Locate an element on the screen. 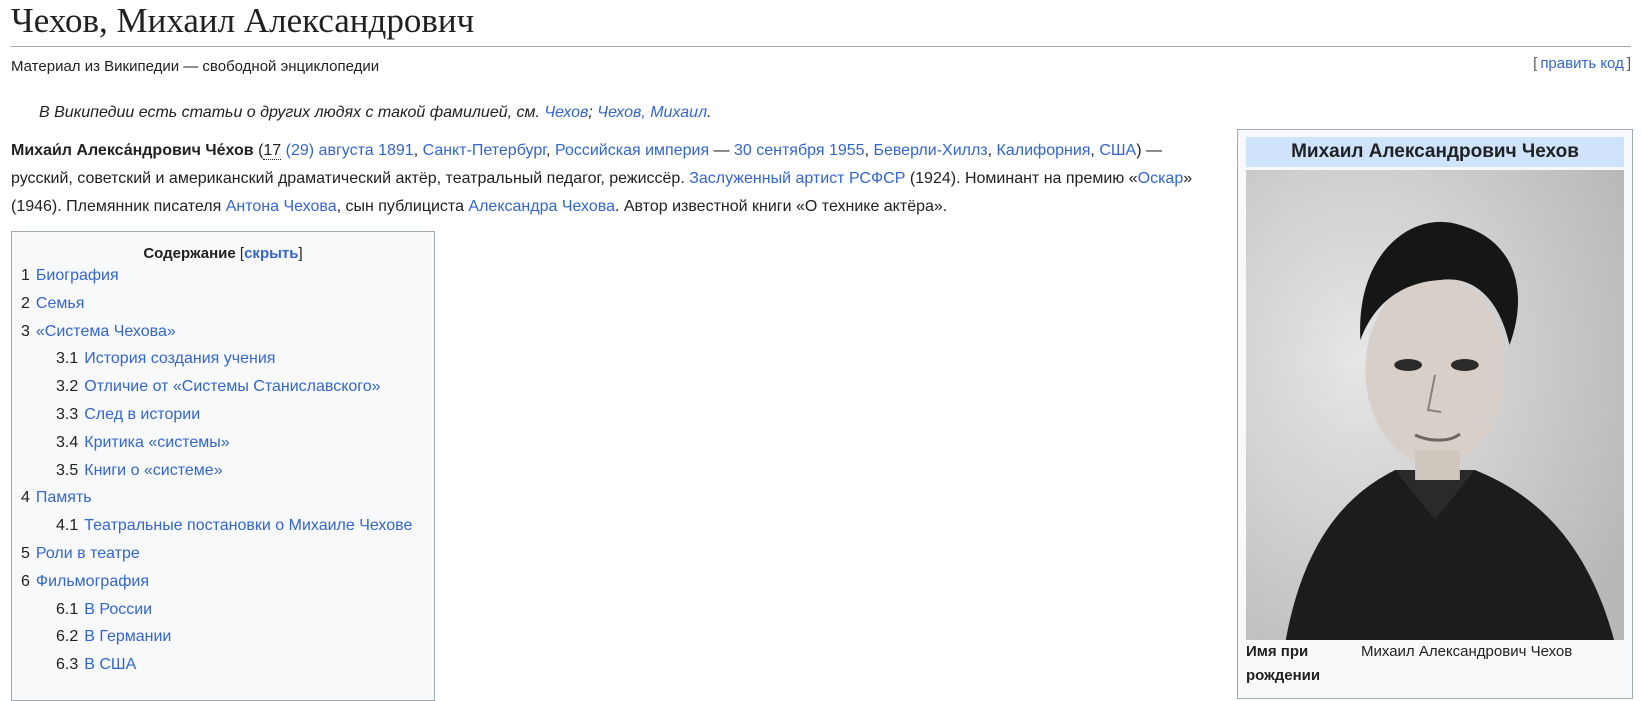 This screenshot has height=701, width=1641. toc-item: 6.3 В США is located at coordinates (223, 665).